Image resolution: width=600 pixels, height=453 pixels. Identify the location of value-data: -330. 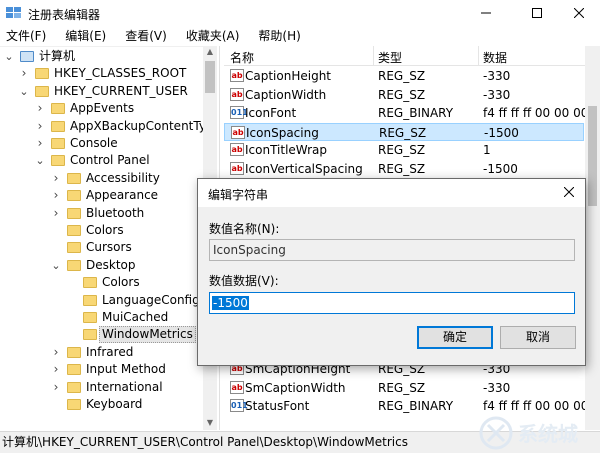
(497, 387).